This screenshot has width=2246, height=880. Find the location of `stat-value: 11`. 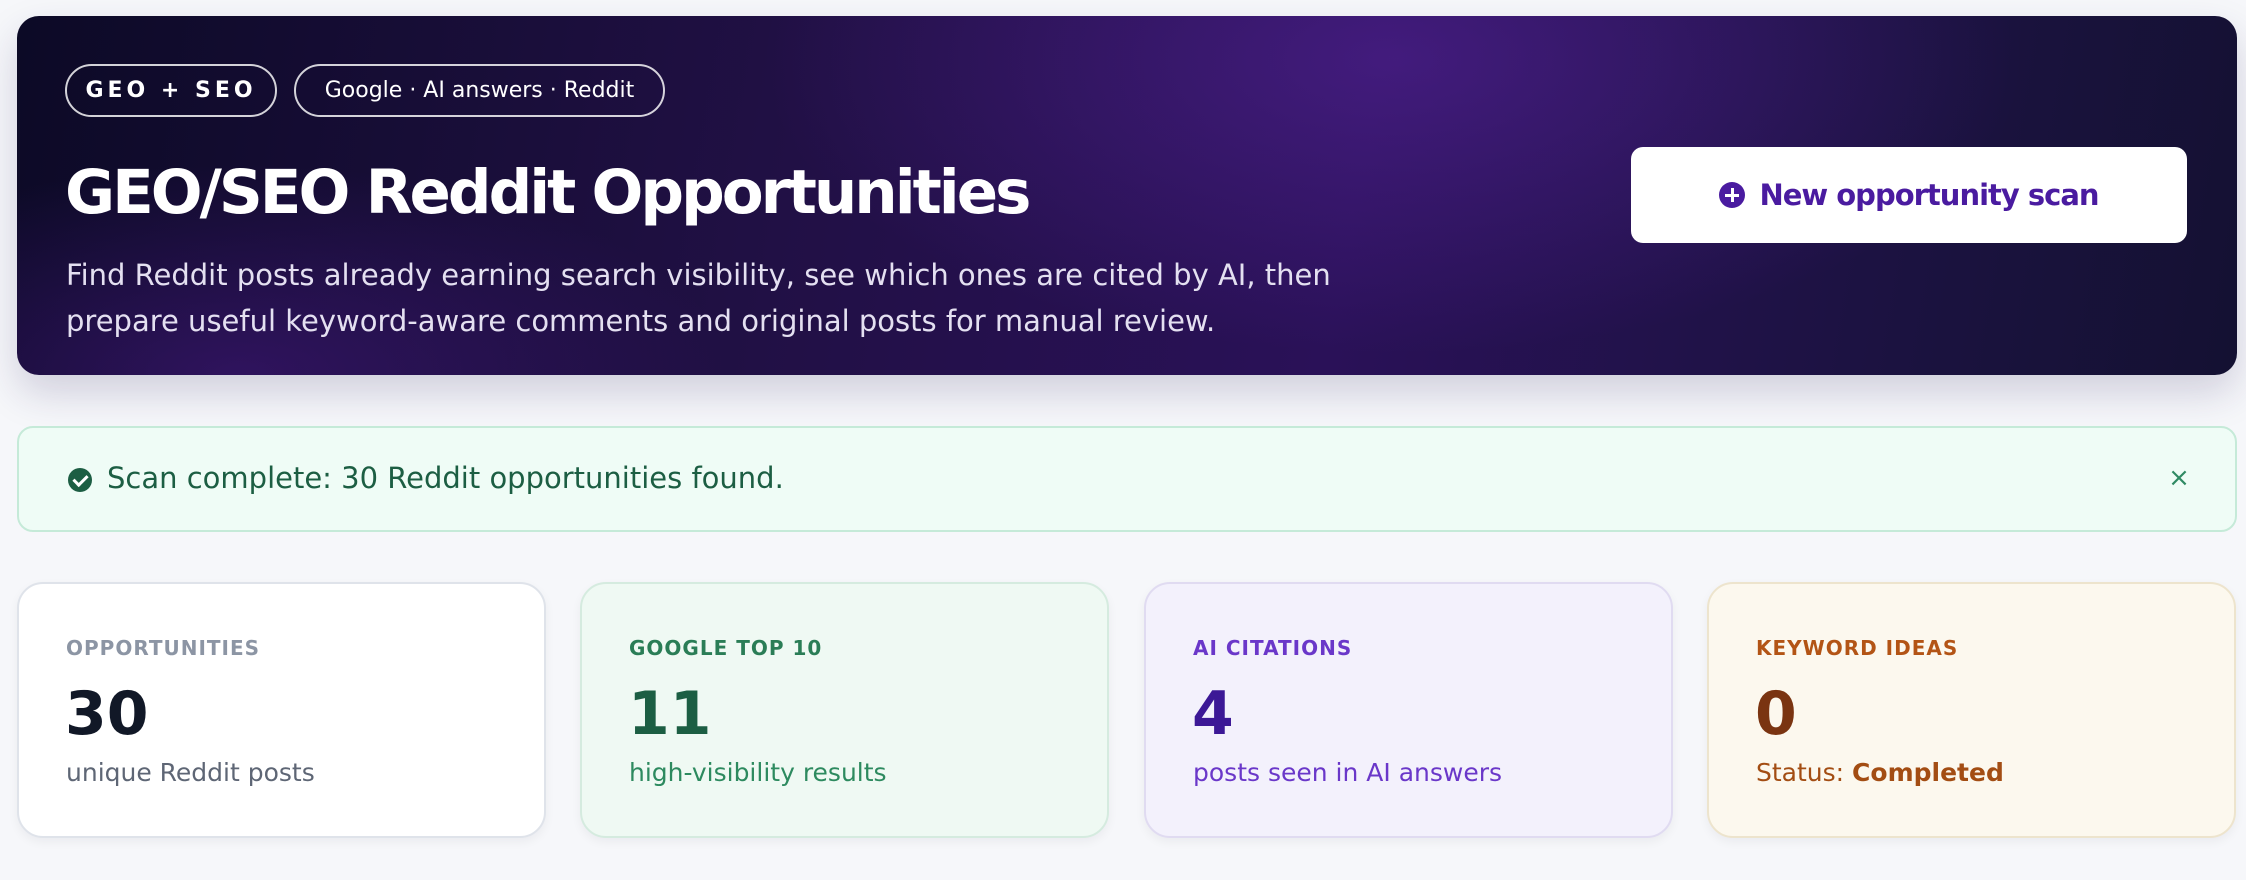

stat-value: 11 is located at coordinates (670, 714).